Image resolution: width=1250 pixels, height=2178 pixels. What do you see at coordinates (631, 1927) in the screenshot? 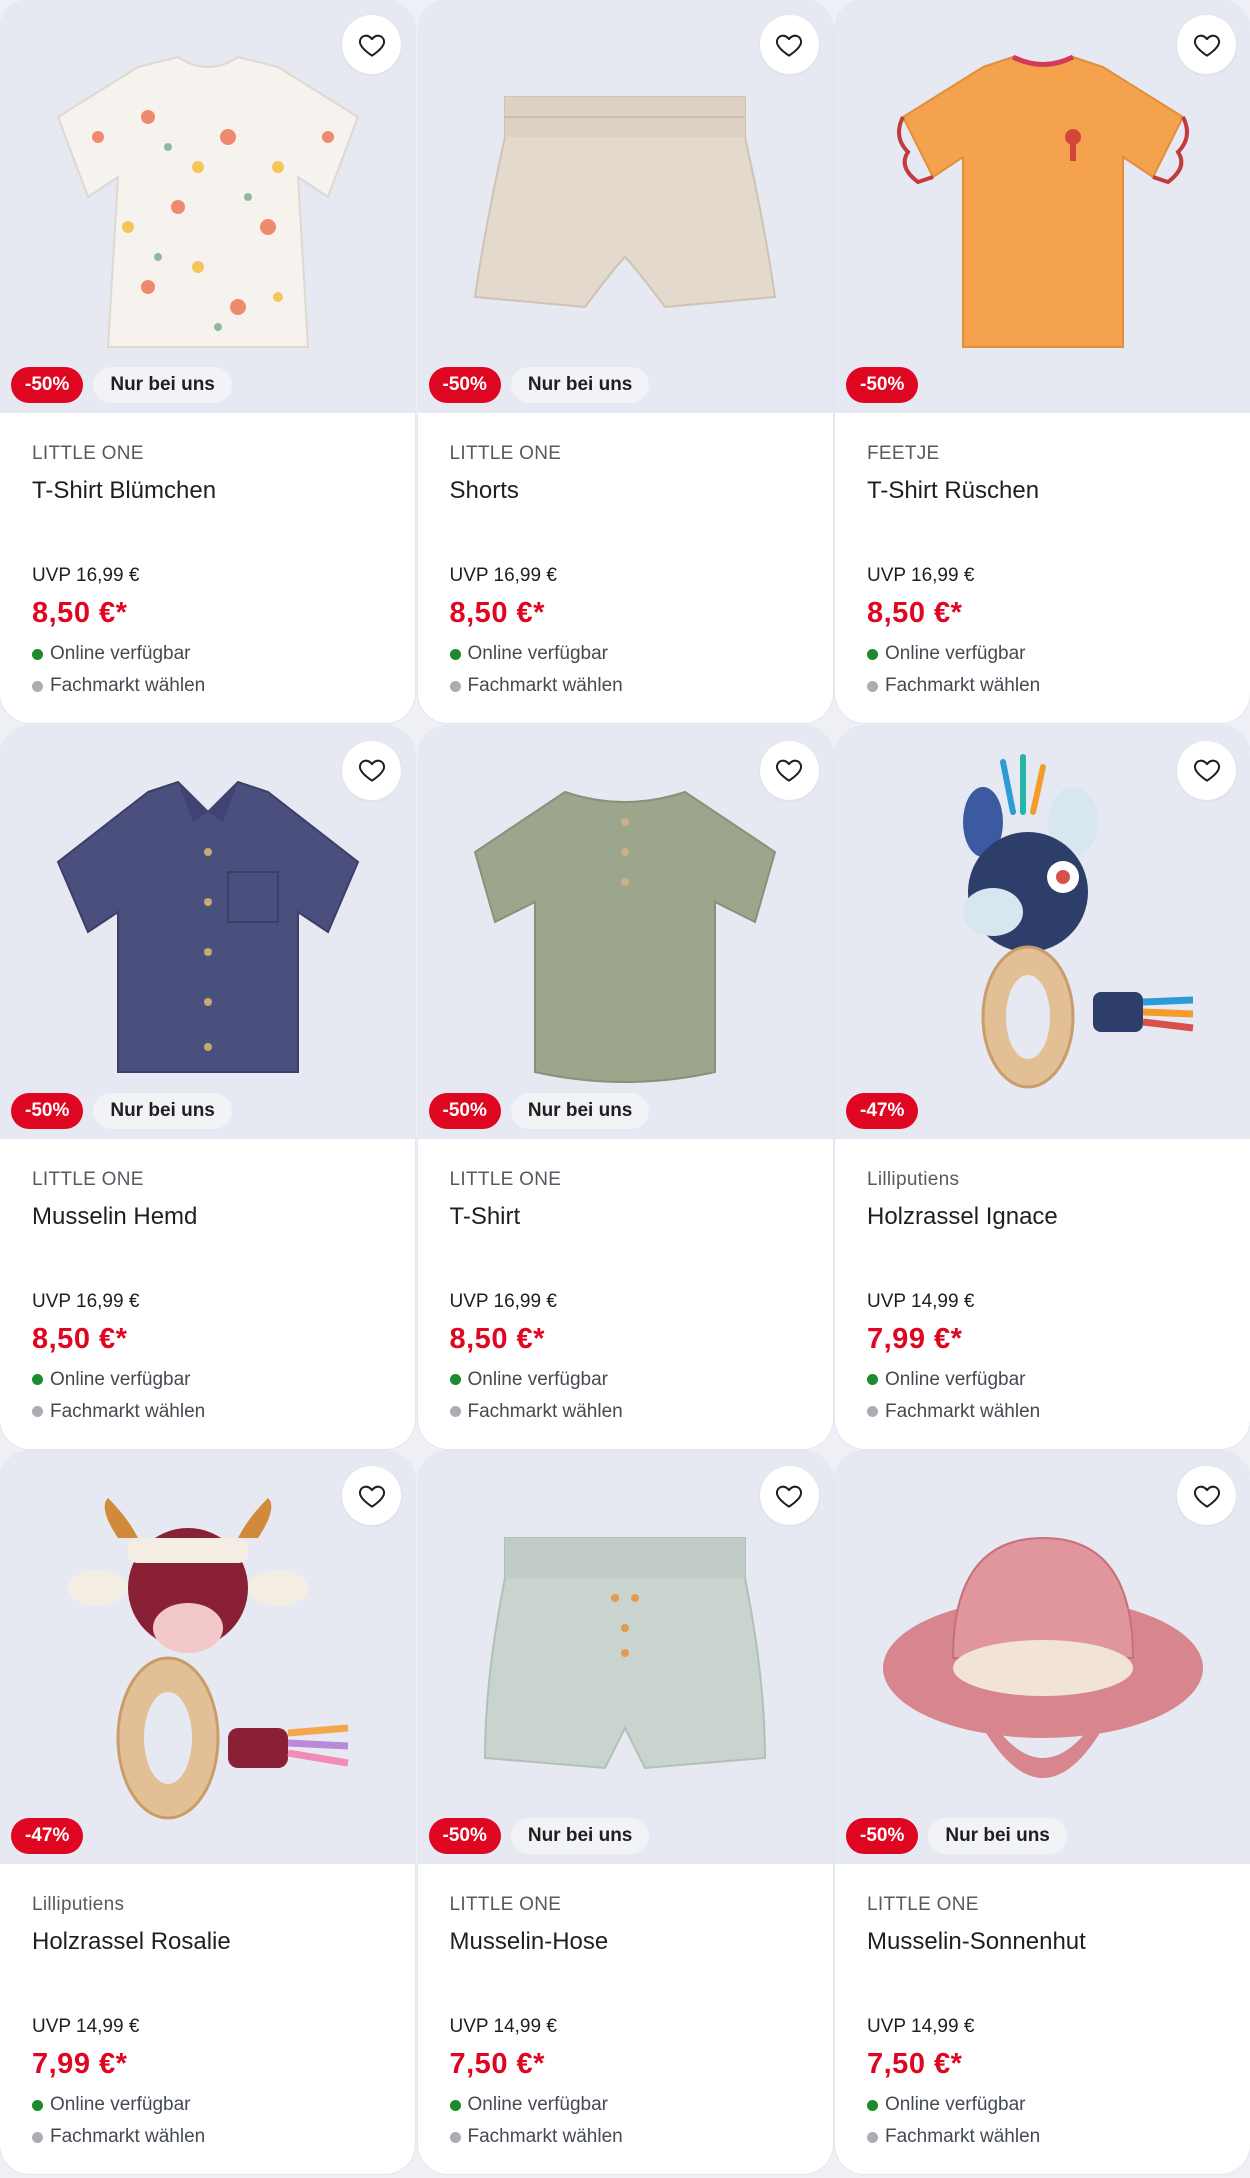
I see `product-info: LITTLE ONE Musselin-Hose` at bounding box center [631, 1927].